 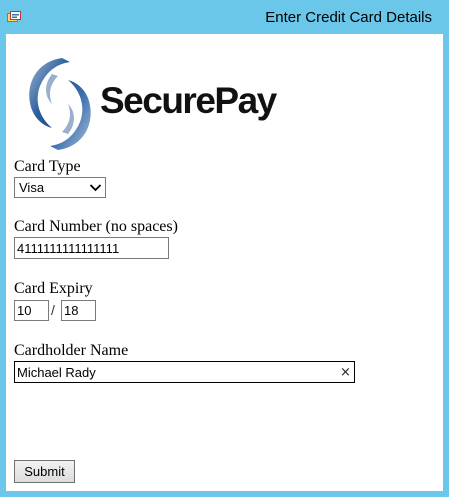 What do you see at coordinates (71, 350) in the screenshot?
I see `cardholder-name-label: Cardholder Name` at bounding box center [71, 350].